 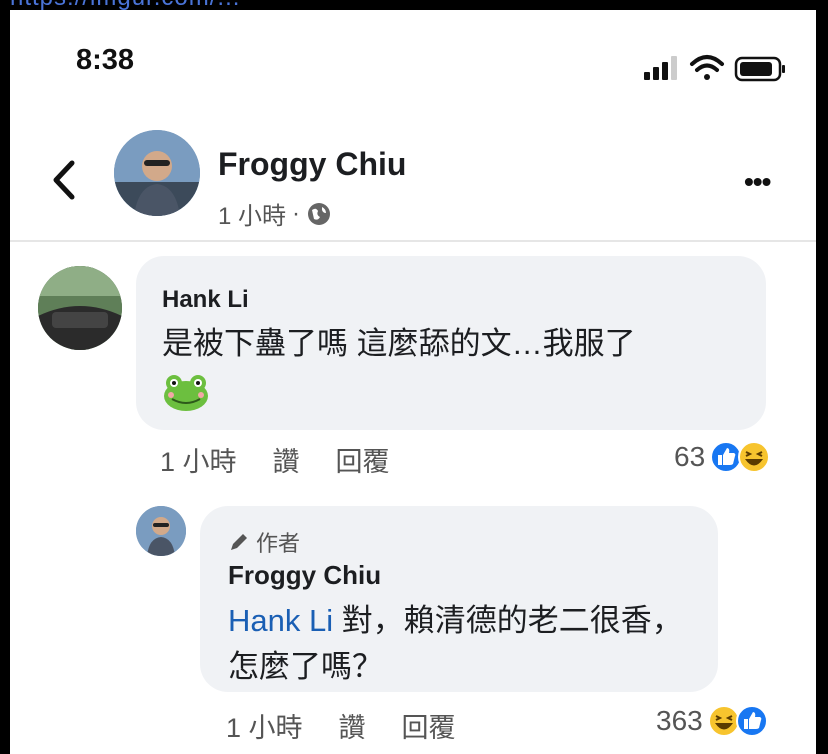 I want to click on reply-reactions: 363, so click(x=712, y=721).